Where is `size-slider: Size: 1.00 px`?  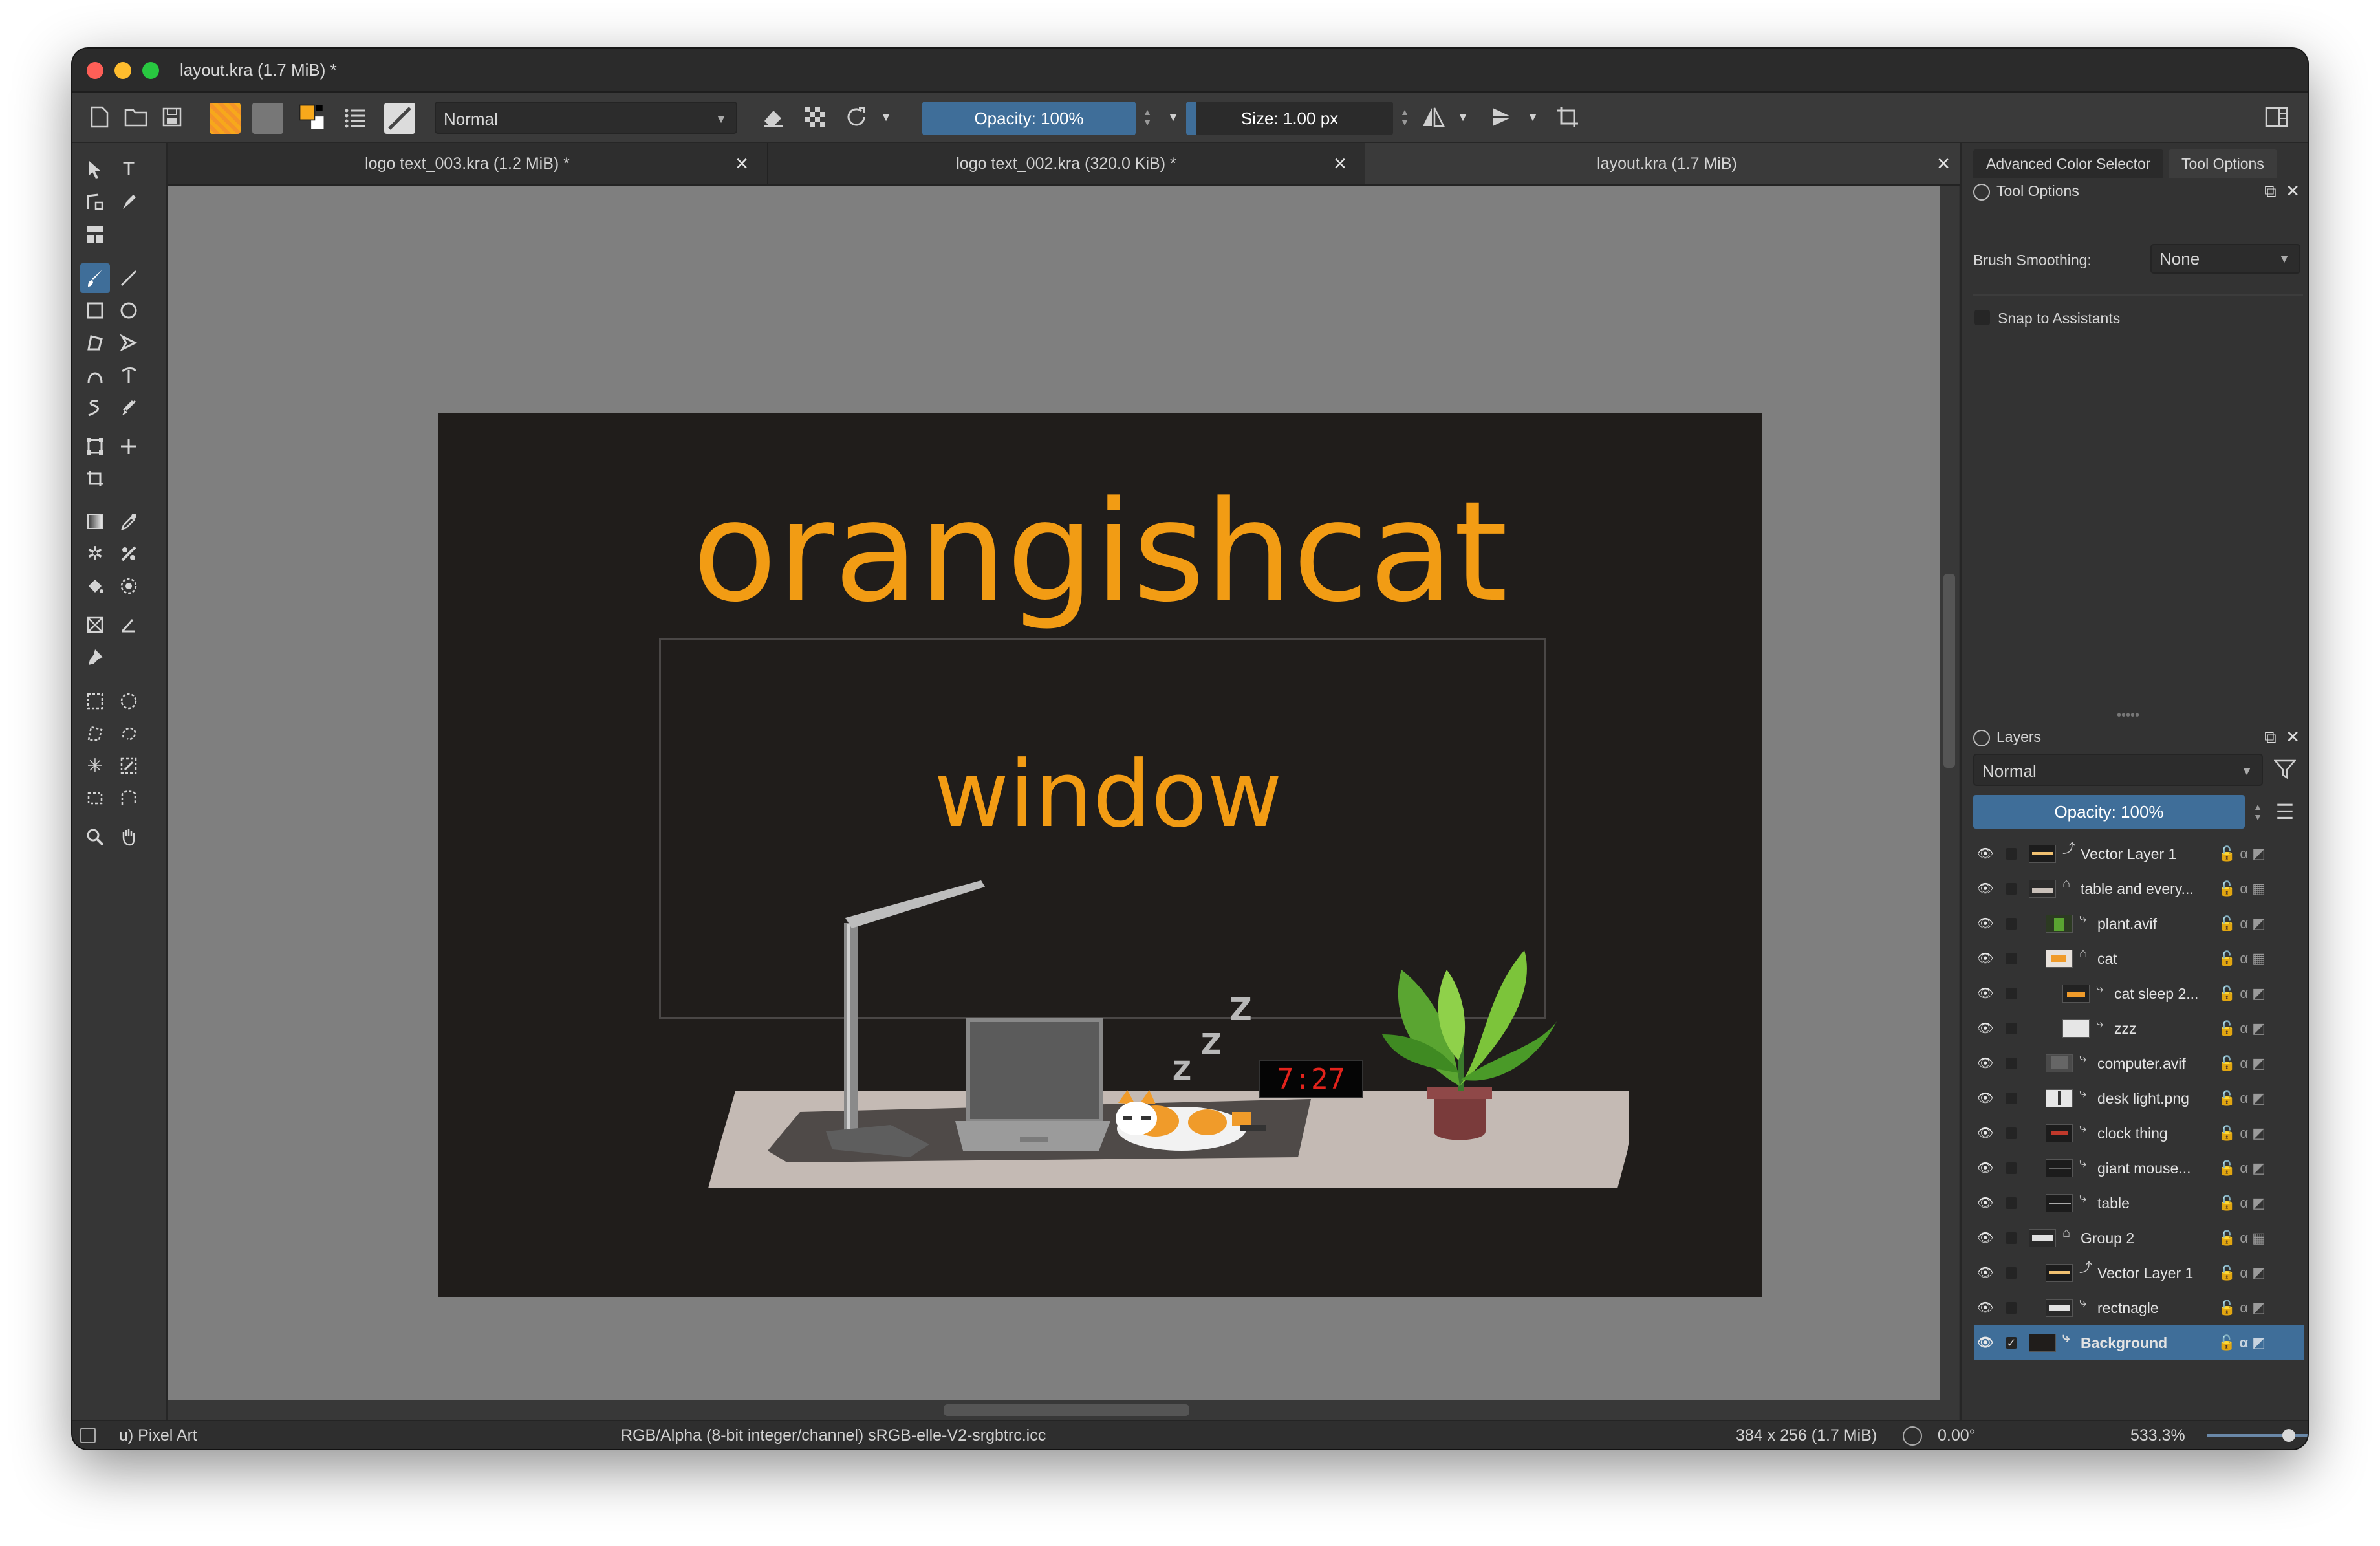 size-slider: Size: 1.00 px is located at coordinates (1289, 118).